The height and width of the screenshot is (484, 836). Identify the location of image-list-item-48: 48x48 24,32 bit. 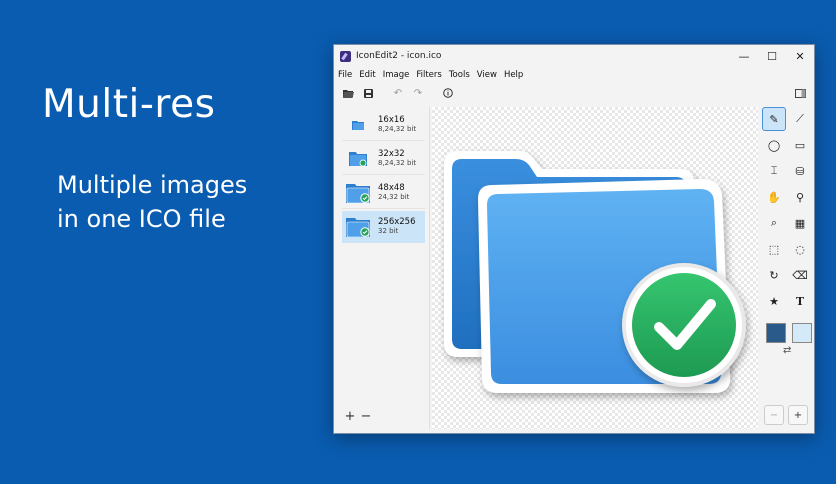
(383, 193).